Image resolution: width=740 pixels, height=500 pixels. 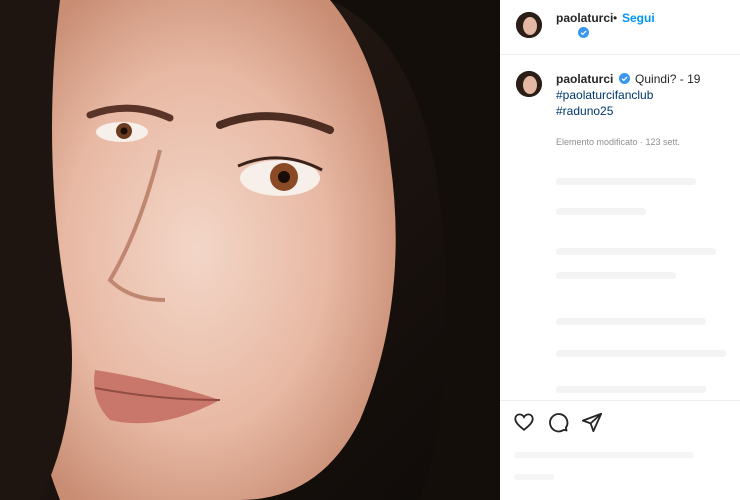 I want to click on avatar, so click(x=529, y=25).